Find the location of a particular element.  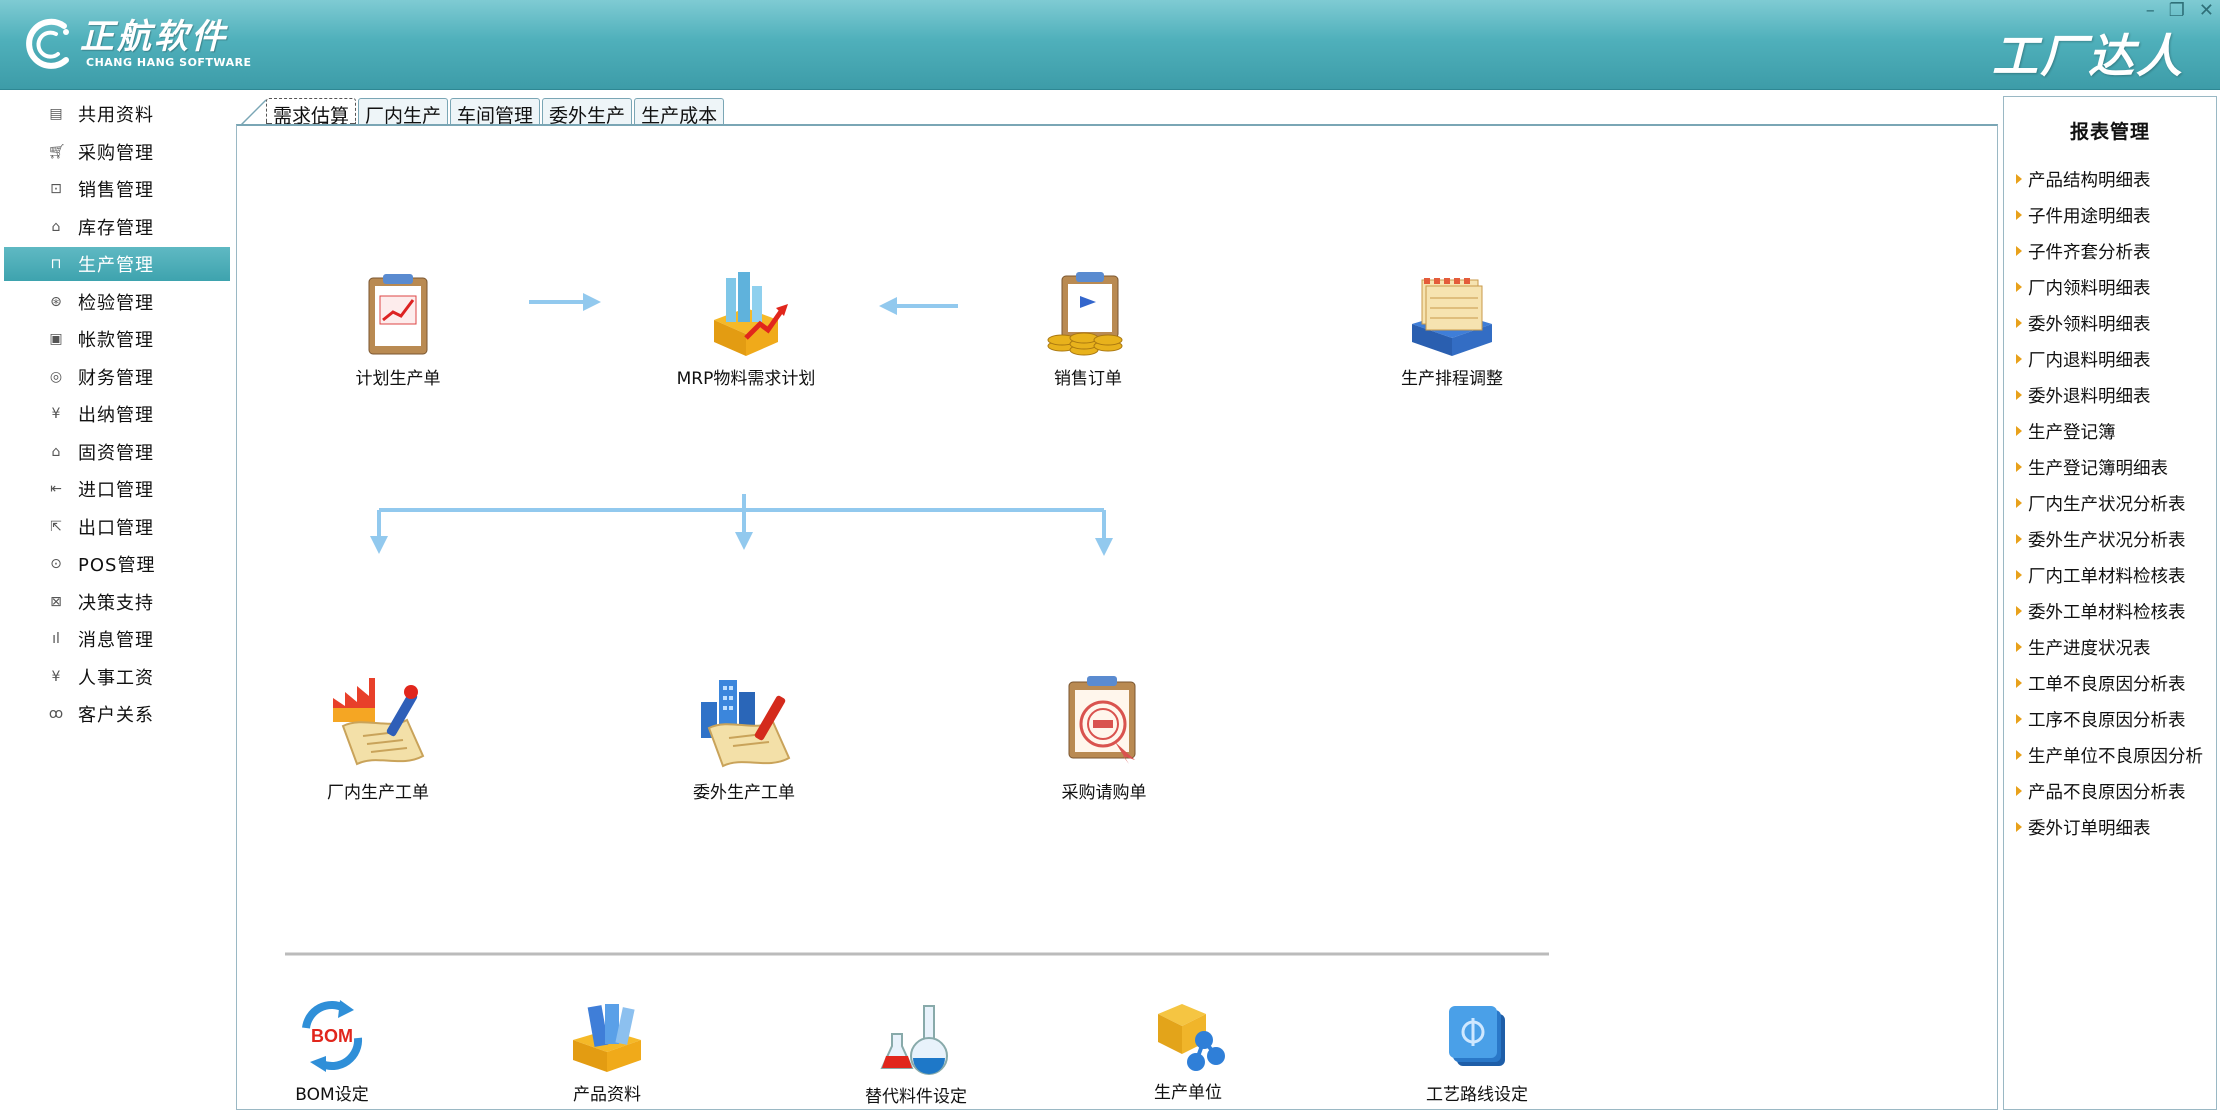

flow-node-label: 生产排程调整 is located at coordinates (1452, 379).